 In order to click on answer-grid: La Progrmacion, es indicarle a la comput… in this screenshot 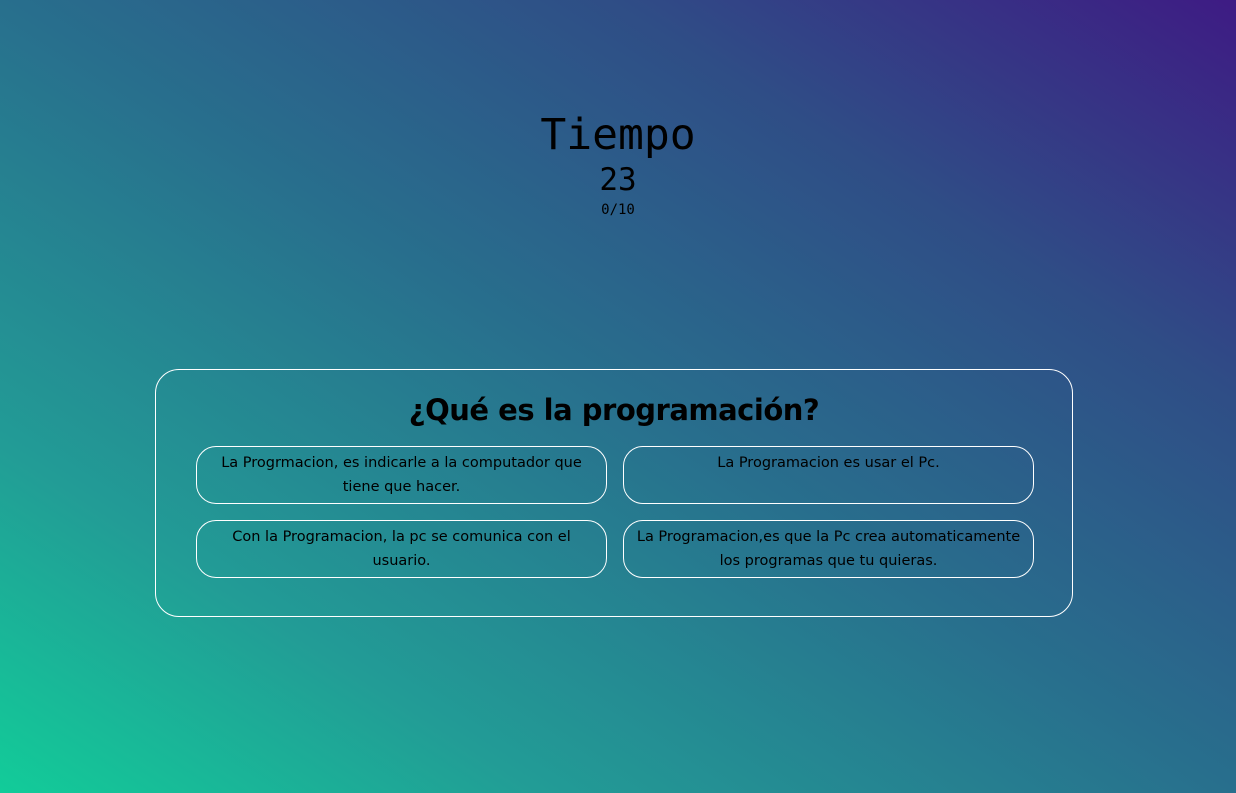, I will do `click(615, 512)`.